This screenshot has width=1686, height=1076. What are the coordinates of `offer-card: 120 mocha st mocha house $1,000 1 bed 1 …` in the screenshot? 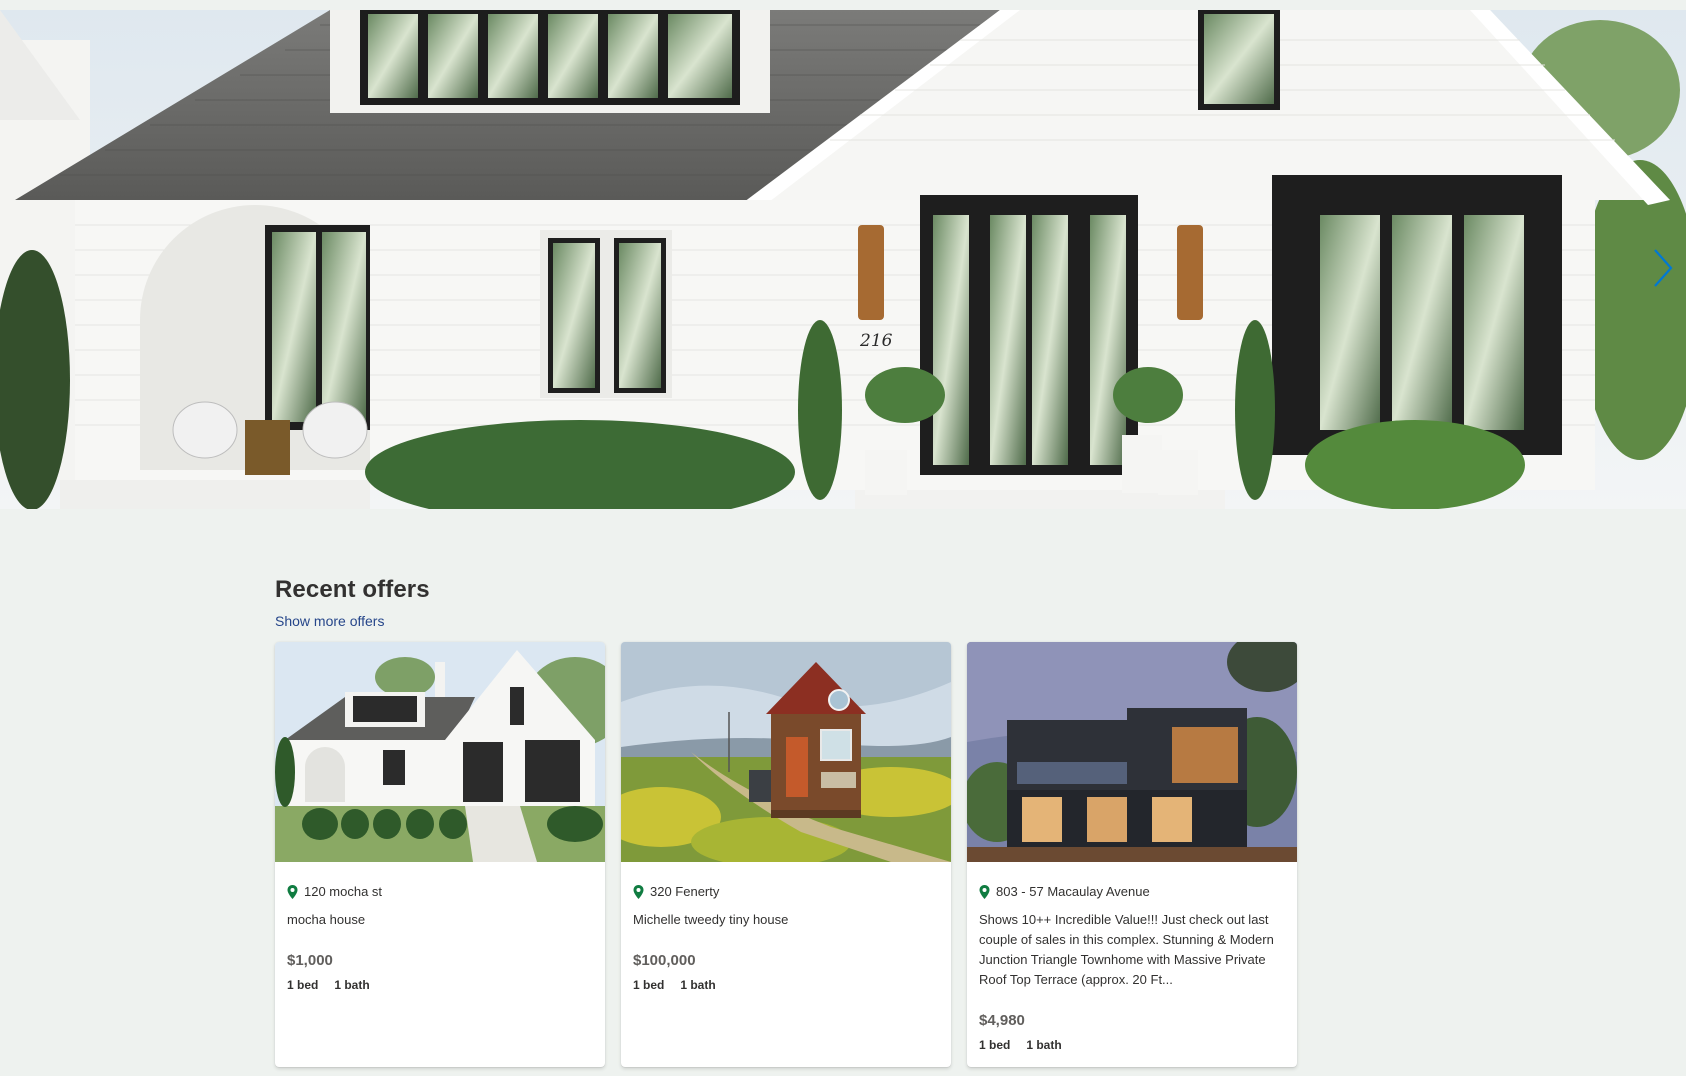 It's located at (440, 854).